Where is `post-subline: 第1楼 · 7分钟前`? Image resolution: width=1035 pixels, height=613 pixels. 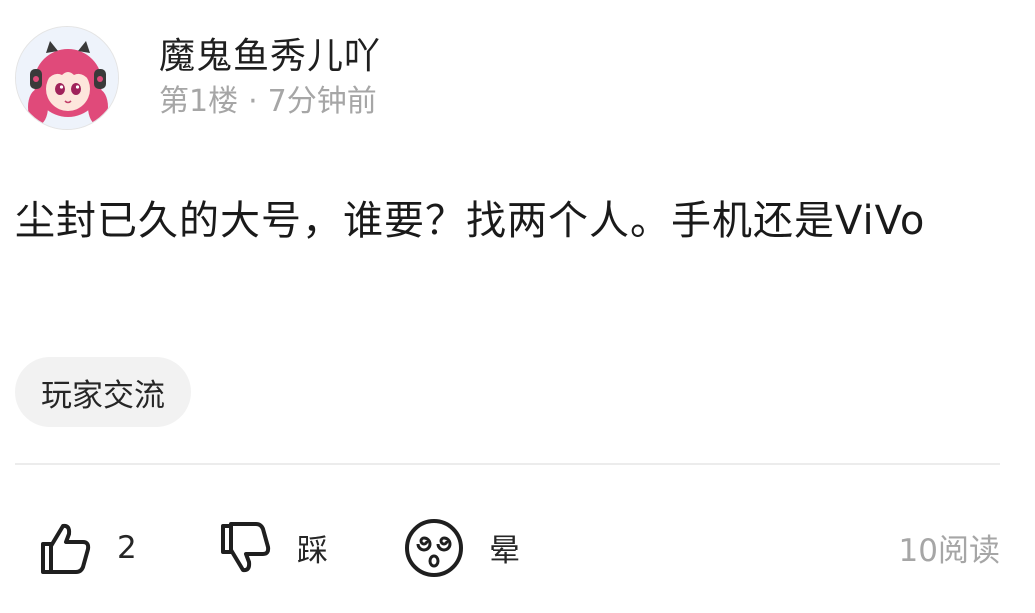 post-subline: 第1楼 · 7分钟前 is located at coordinates (270, 102).